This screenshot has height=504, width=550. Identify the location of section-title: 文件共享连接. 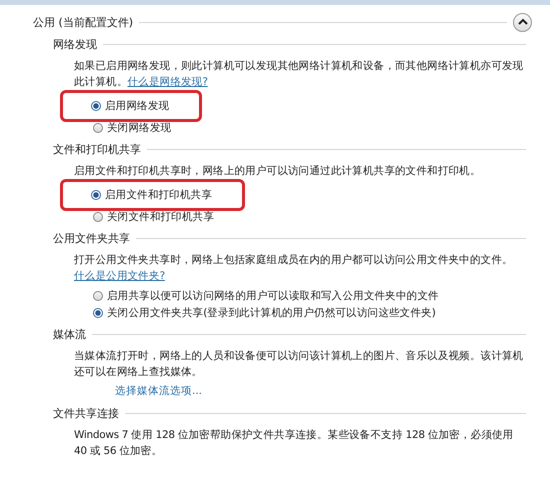
(86, 413).